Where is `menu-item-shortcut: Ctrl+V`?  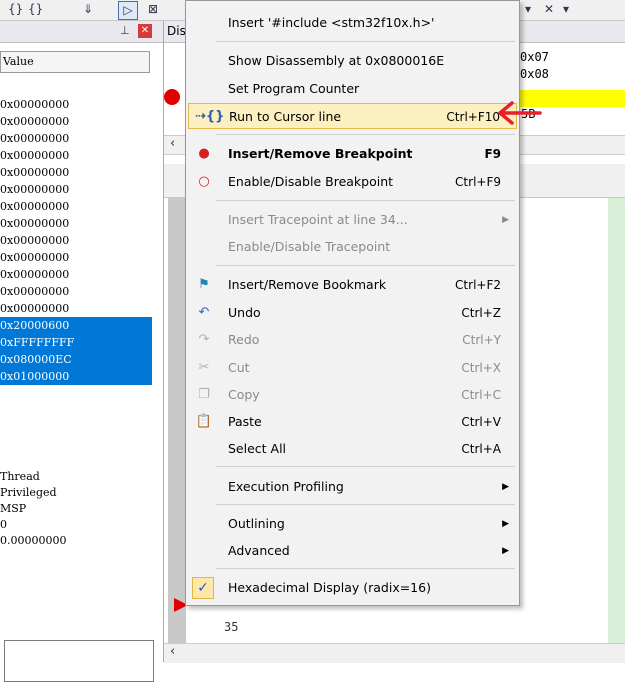 menu-item-shortcut: Ctrl+V is located at coordinates (481, 422).